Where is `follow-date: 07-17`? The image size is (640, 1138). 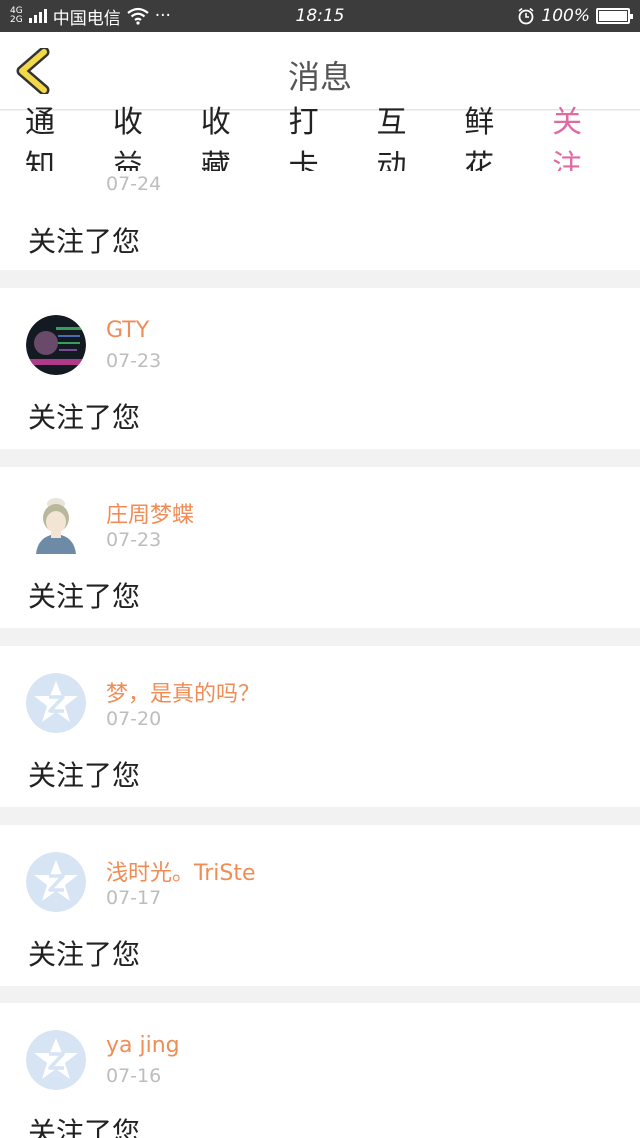
follow-date: 07-17 is located at coordinates (134, 898).